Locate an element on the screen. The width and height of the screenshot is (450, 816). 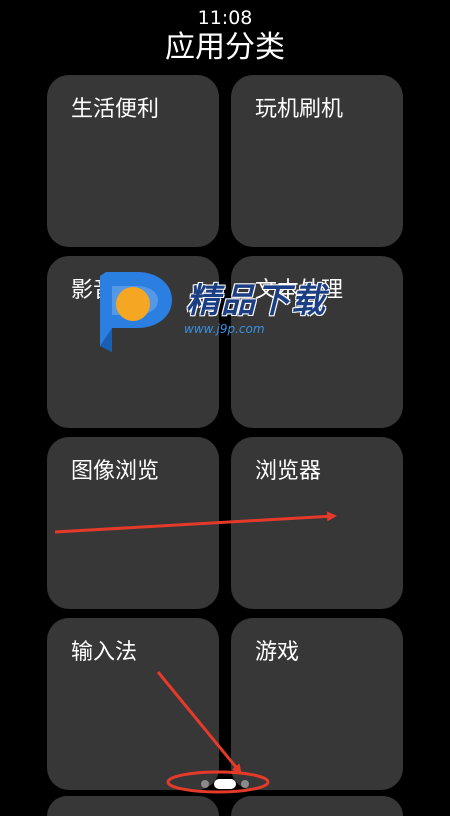
category-label: 玩机刷机 is located at coordinates (299, 109).